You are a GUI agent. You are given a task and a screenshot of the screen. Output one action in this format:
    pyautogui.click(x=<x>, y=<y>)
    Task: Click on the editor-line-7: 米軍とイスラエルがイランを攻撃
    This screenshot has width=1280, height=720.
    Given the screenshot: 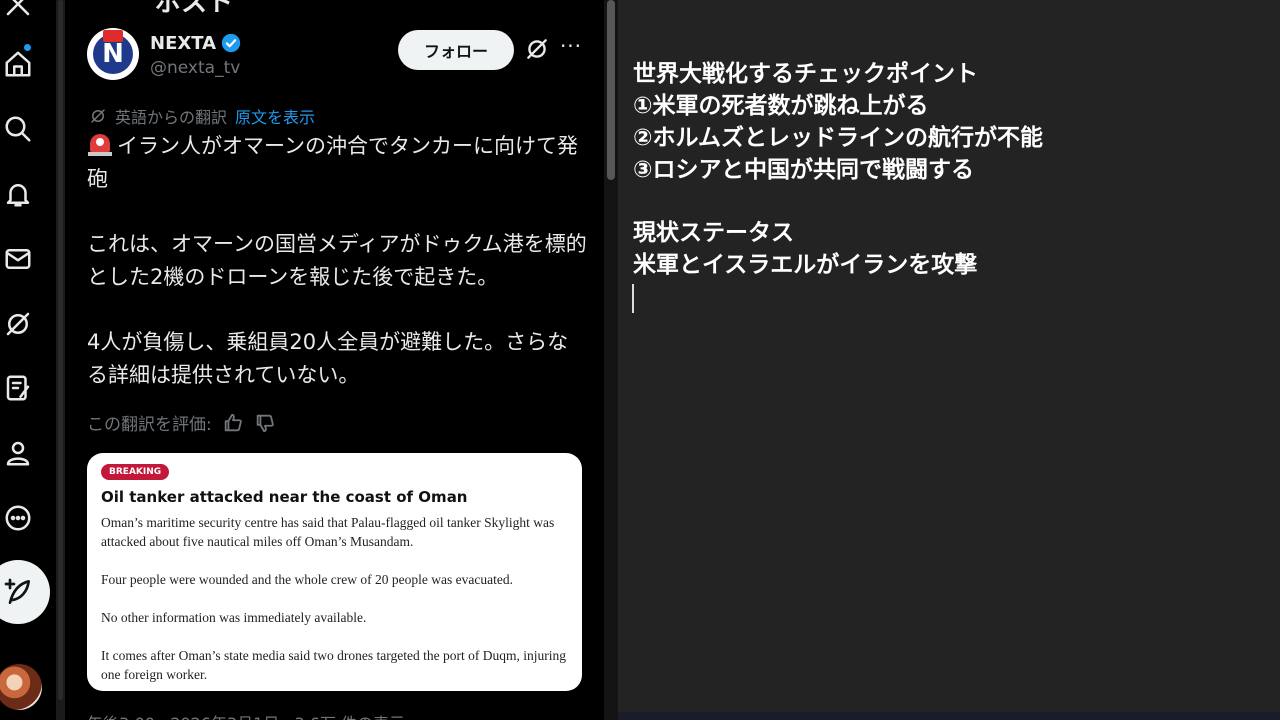 What is the action you would take?
    pyautogui.click(x=805, y=265)
    